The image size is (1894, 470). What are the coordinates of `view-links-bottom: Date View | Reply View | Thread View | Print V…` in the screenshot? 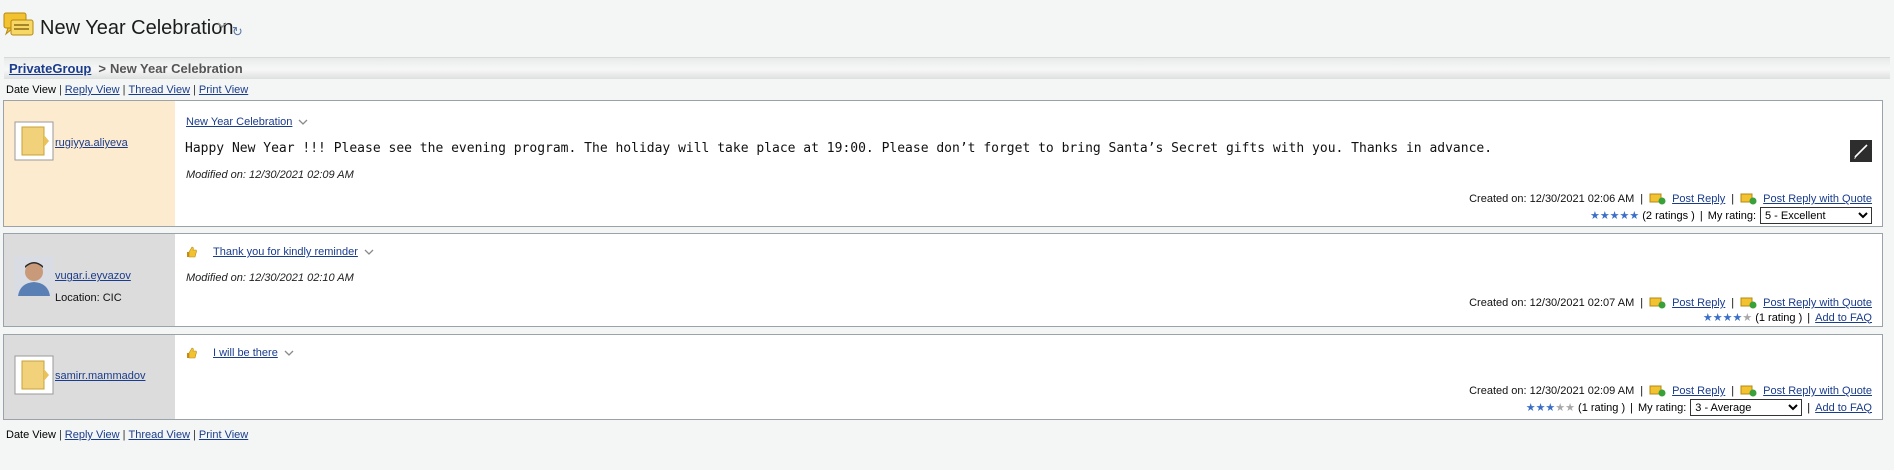 It's located at (127, 435).